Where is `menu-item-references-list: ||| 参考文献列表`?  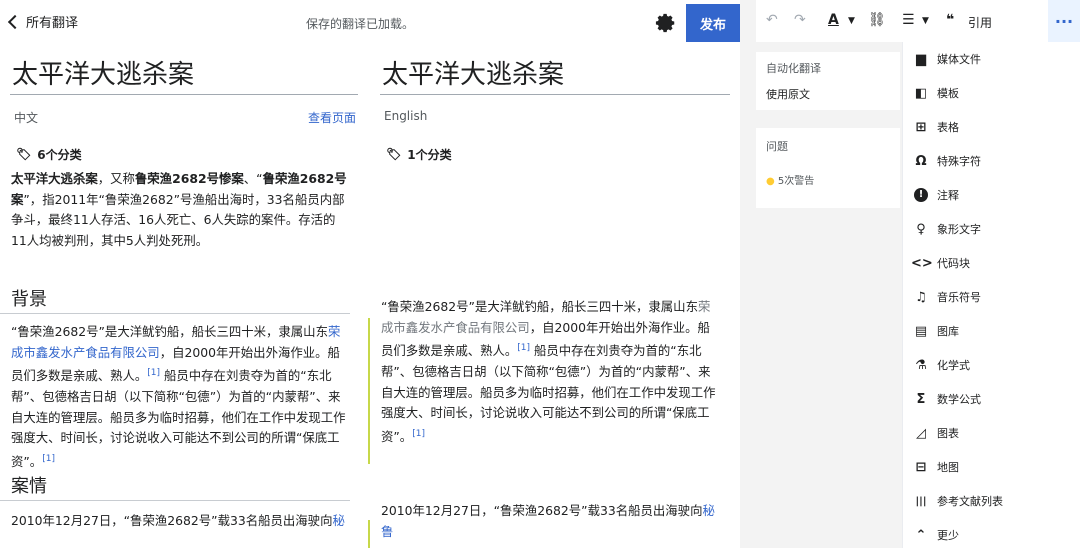
menu-item-references-list: ||| 参考文献列表 is located at coordinates (991, 501).